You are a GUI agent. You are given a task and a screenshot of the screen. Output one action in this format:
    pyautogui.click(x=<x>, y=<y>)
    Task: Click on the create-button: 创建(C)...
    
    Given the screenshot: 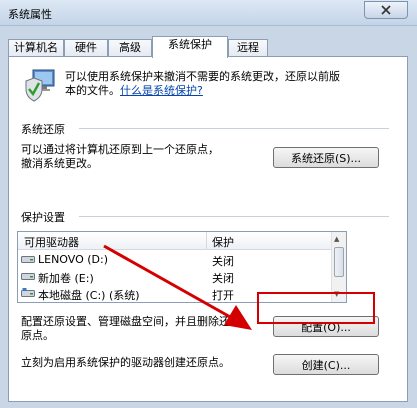 What is the action you would take?
    pyautogui.click(x=326, y=364)
    